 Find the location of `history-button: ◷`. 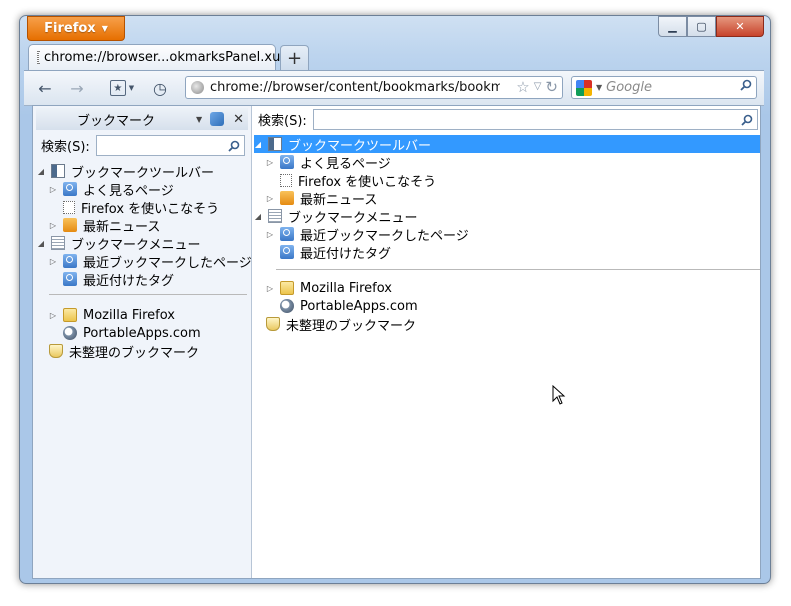

history-button: ◷ is located at coordinates (160, 88).